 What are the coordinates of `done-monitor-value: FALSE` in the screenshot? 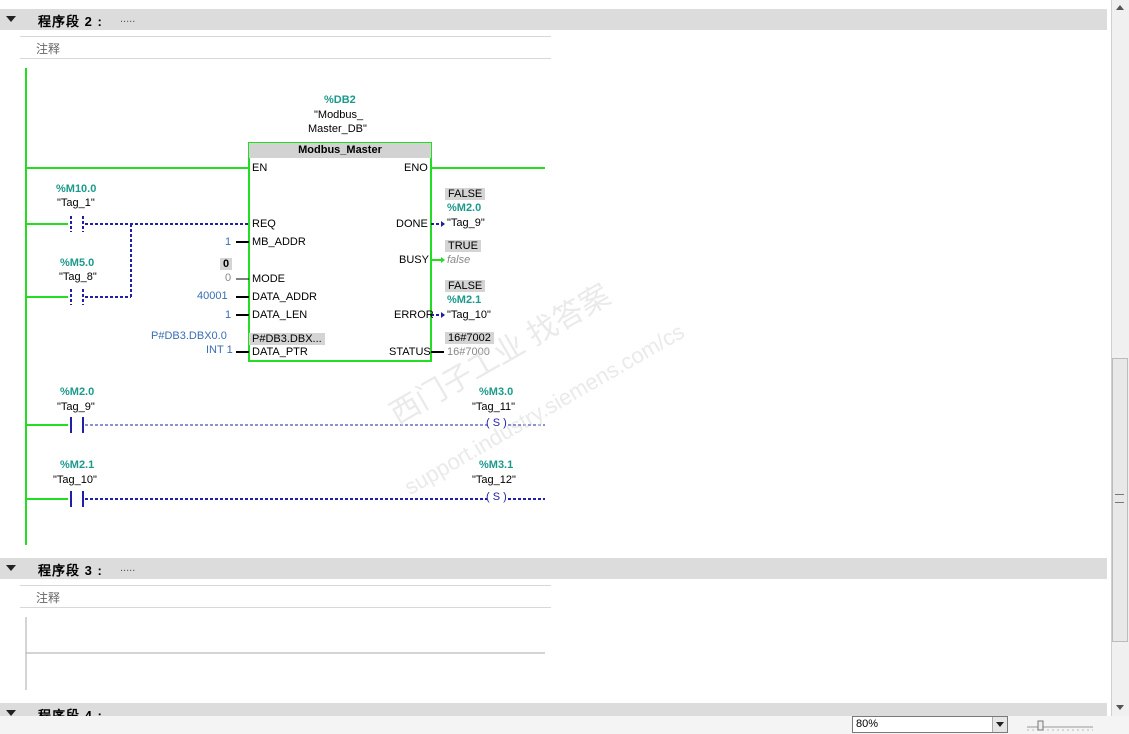 It's located at (465, 194).